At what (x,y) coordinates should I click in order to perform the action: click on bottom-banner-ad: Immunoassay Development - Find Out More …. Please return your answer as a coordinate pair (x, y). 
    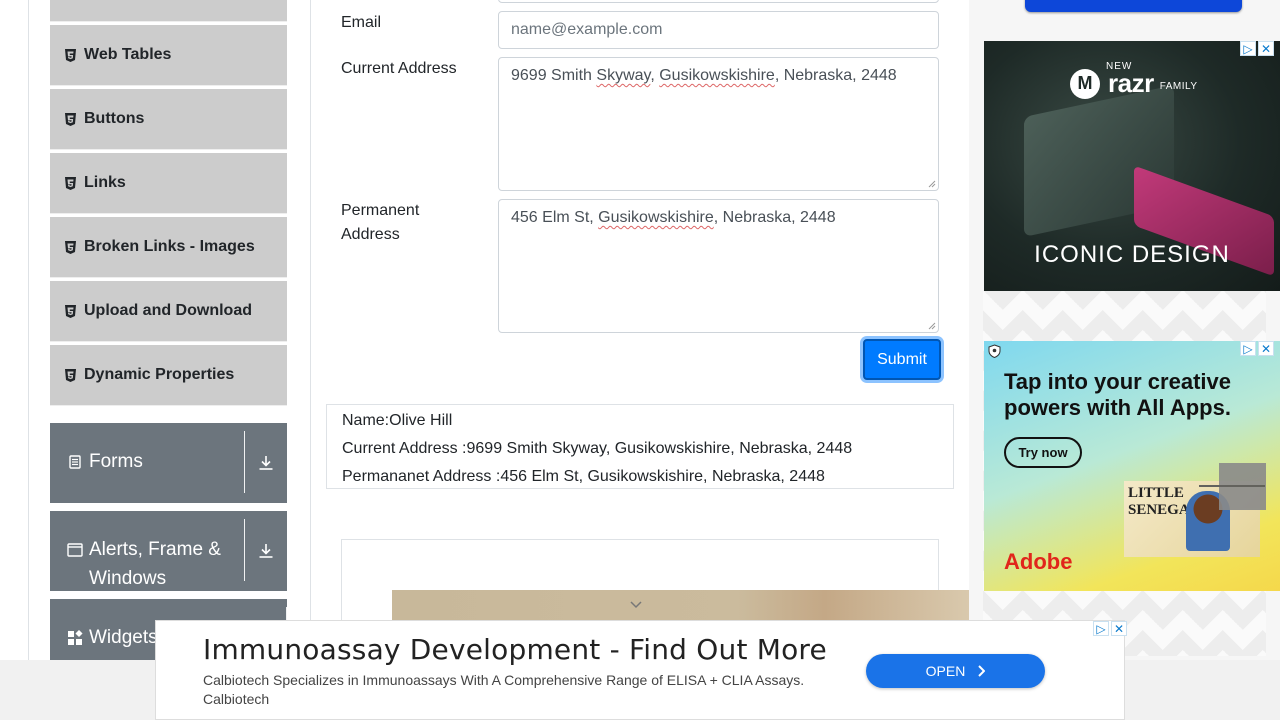
    Looking at the image, I should click on (641, 670).